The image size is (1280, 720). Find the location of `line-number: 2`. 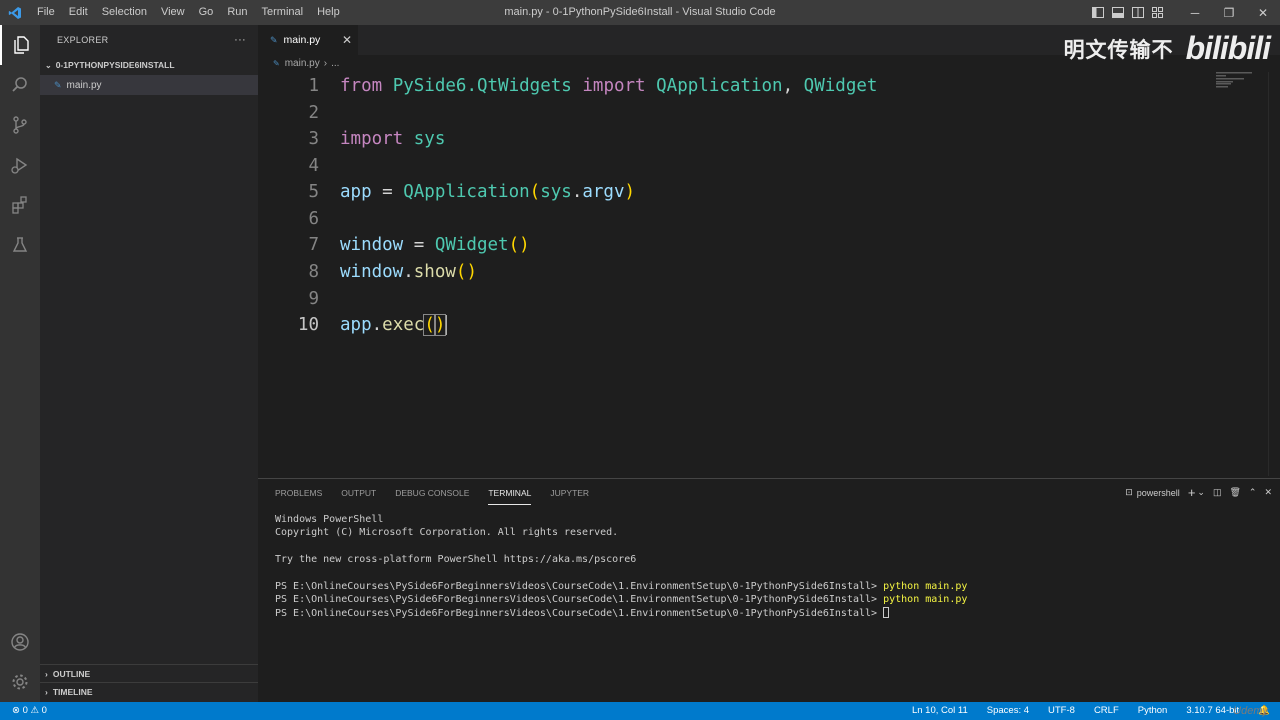

line-number: 2 is located at coordinates (313, 113).